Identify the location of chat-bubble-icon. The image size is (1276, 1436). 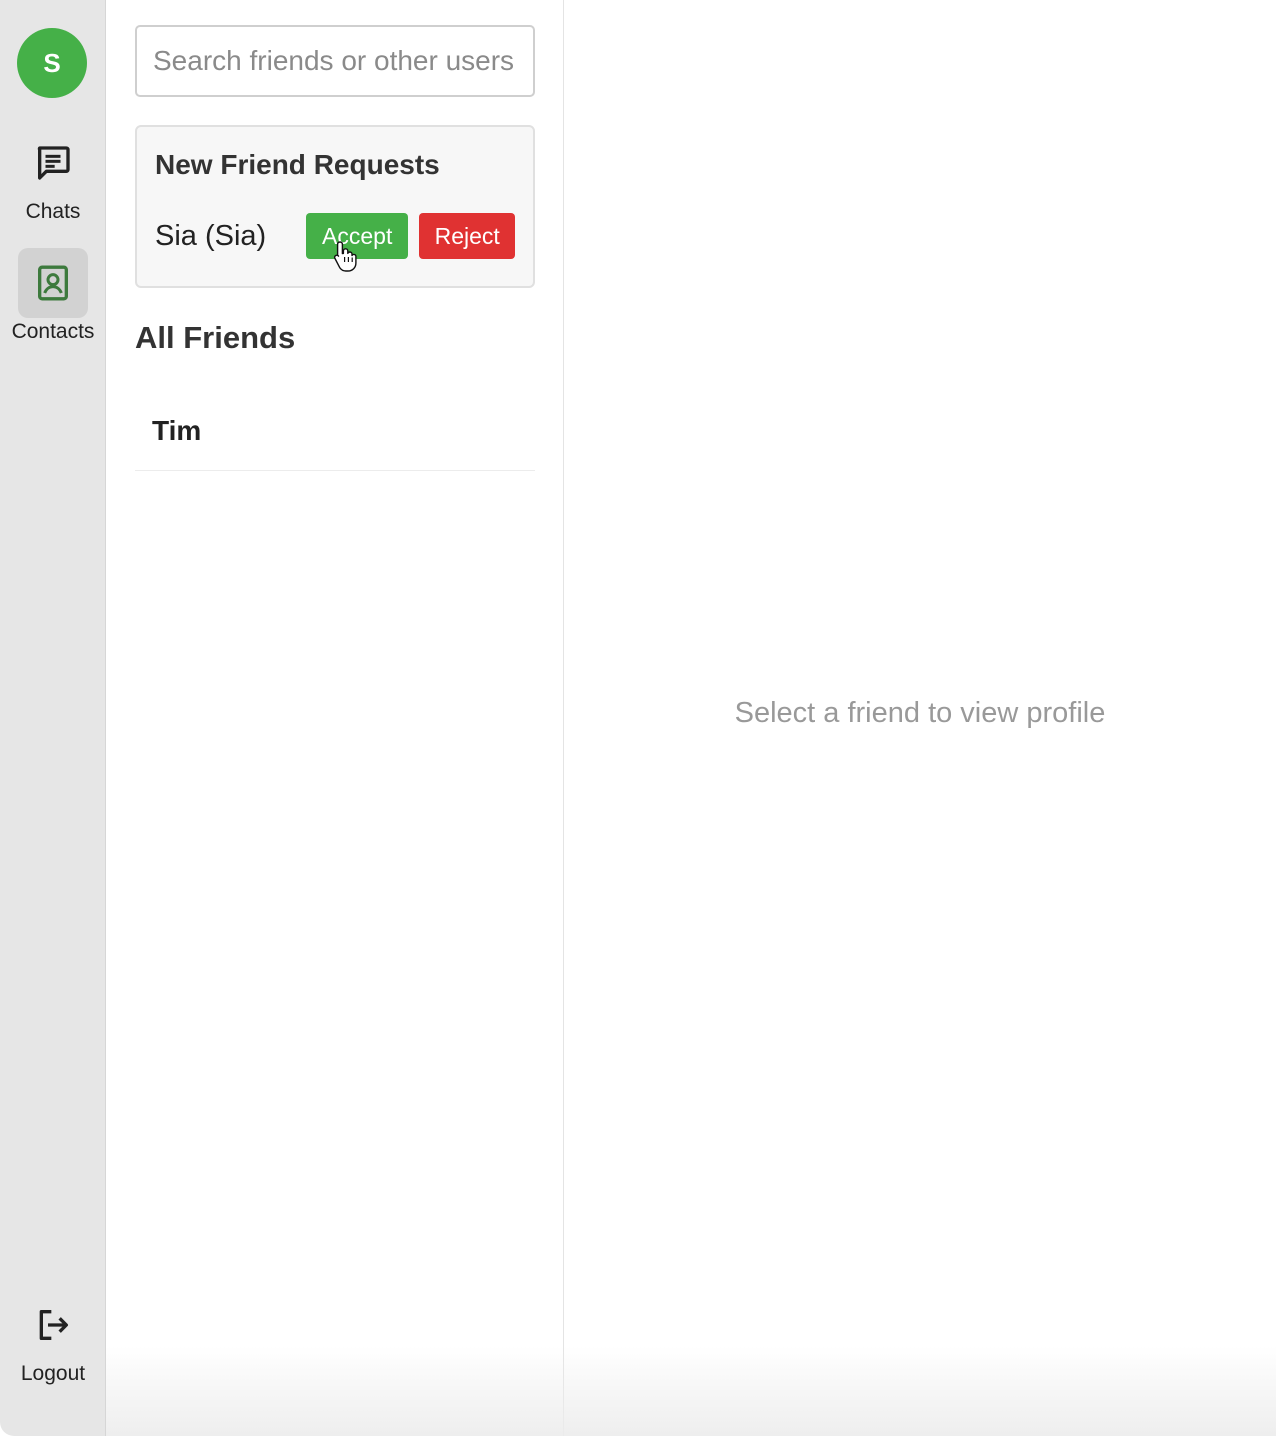
(53, 163).